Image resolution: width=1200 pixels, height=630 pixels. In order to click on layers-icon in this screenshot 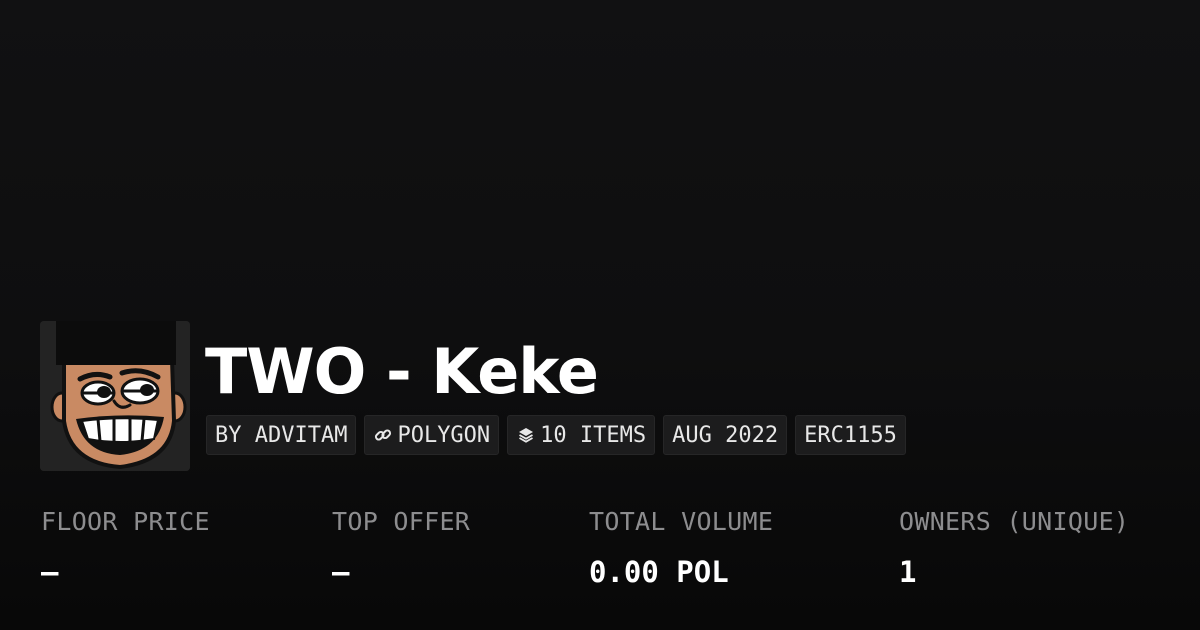, I will do `click(526, 435)`.